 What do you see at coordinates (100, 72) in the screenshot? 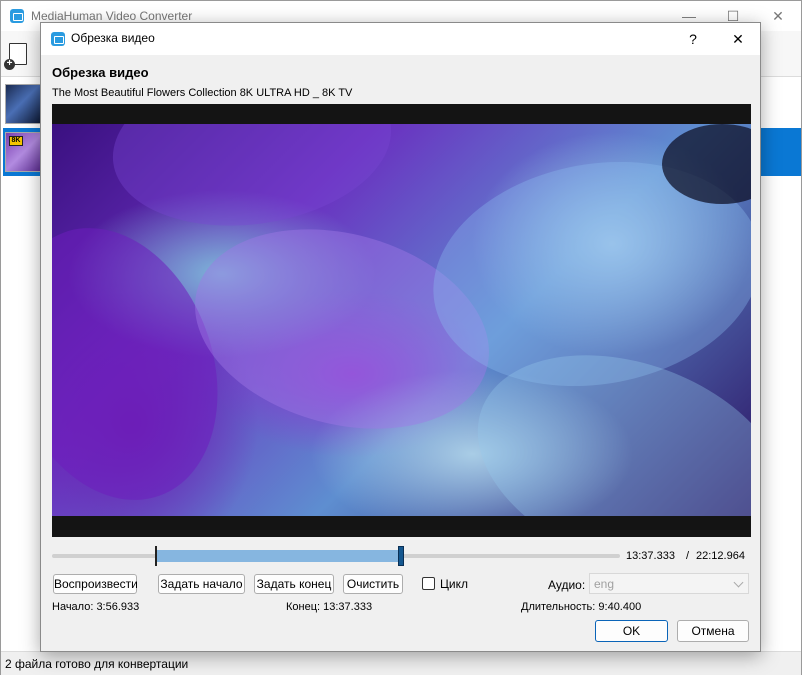
I see `dialog-heading: Обрезка видео` at bounding box center [100, 72].